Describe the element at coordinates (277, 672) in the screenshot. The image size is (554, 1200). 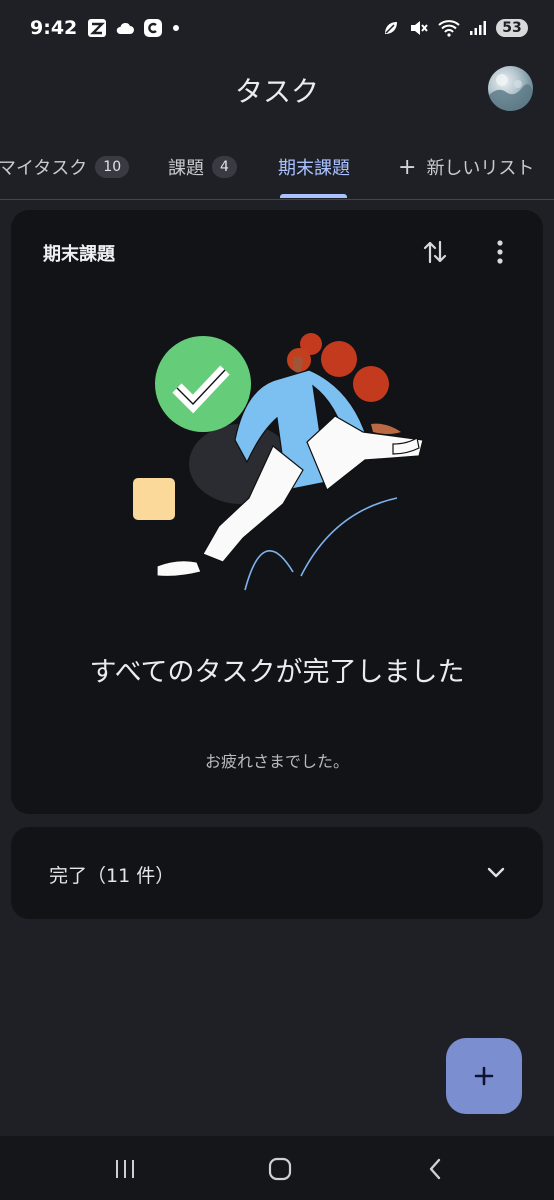
I see `empty-state-title: すべてのタスクが完了しました` at that location.